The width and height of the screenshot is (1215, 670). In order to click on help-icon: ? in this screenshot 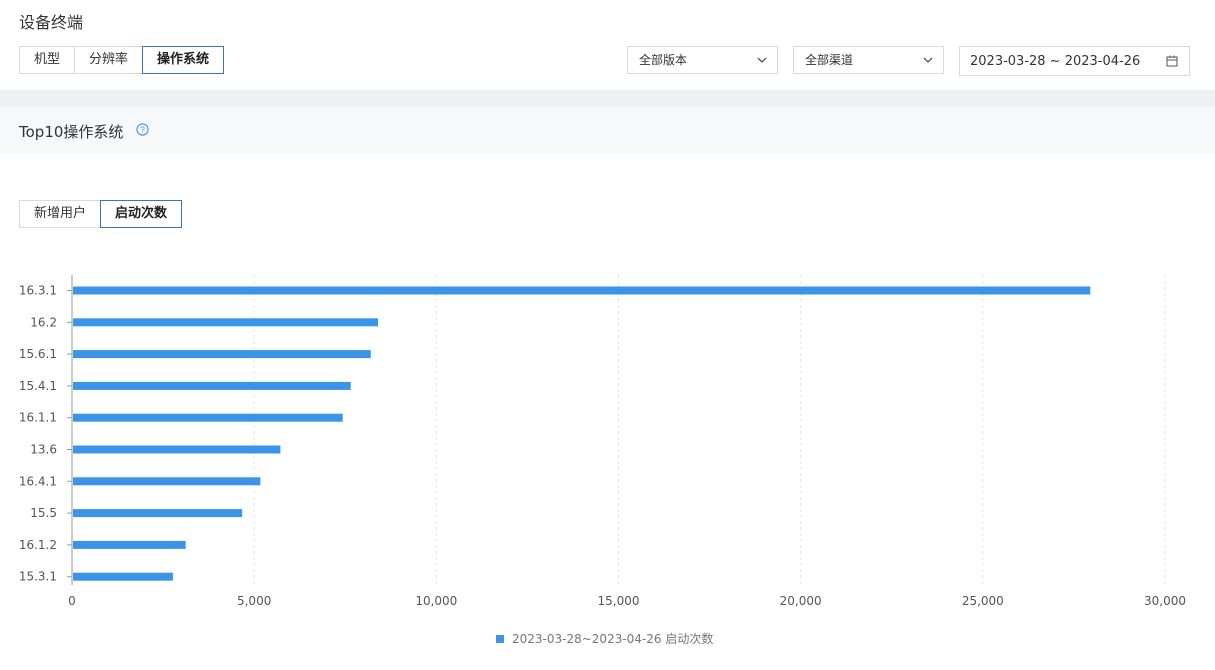, I will do `click(142, 129)`.